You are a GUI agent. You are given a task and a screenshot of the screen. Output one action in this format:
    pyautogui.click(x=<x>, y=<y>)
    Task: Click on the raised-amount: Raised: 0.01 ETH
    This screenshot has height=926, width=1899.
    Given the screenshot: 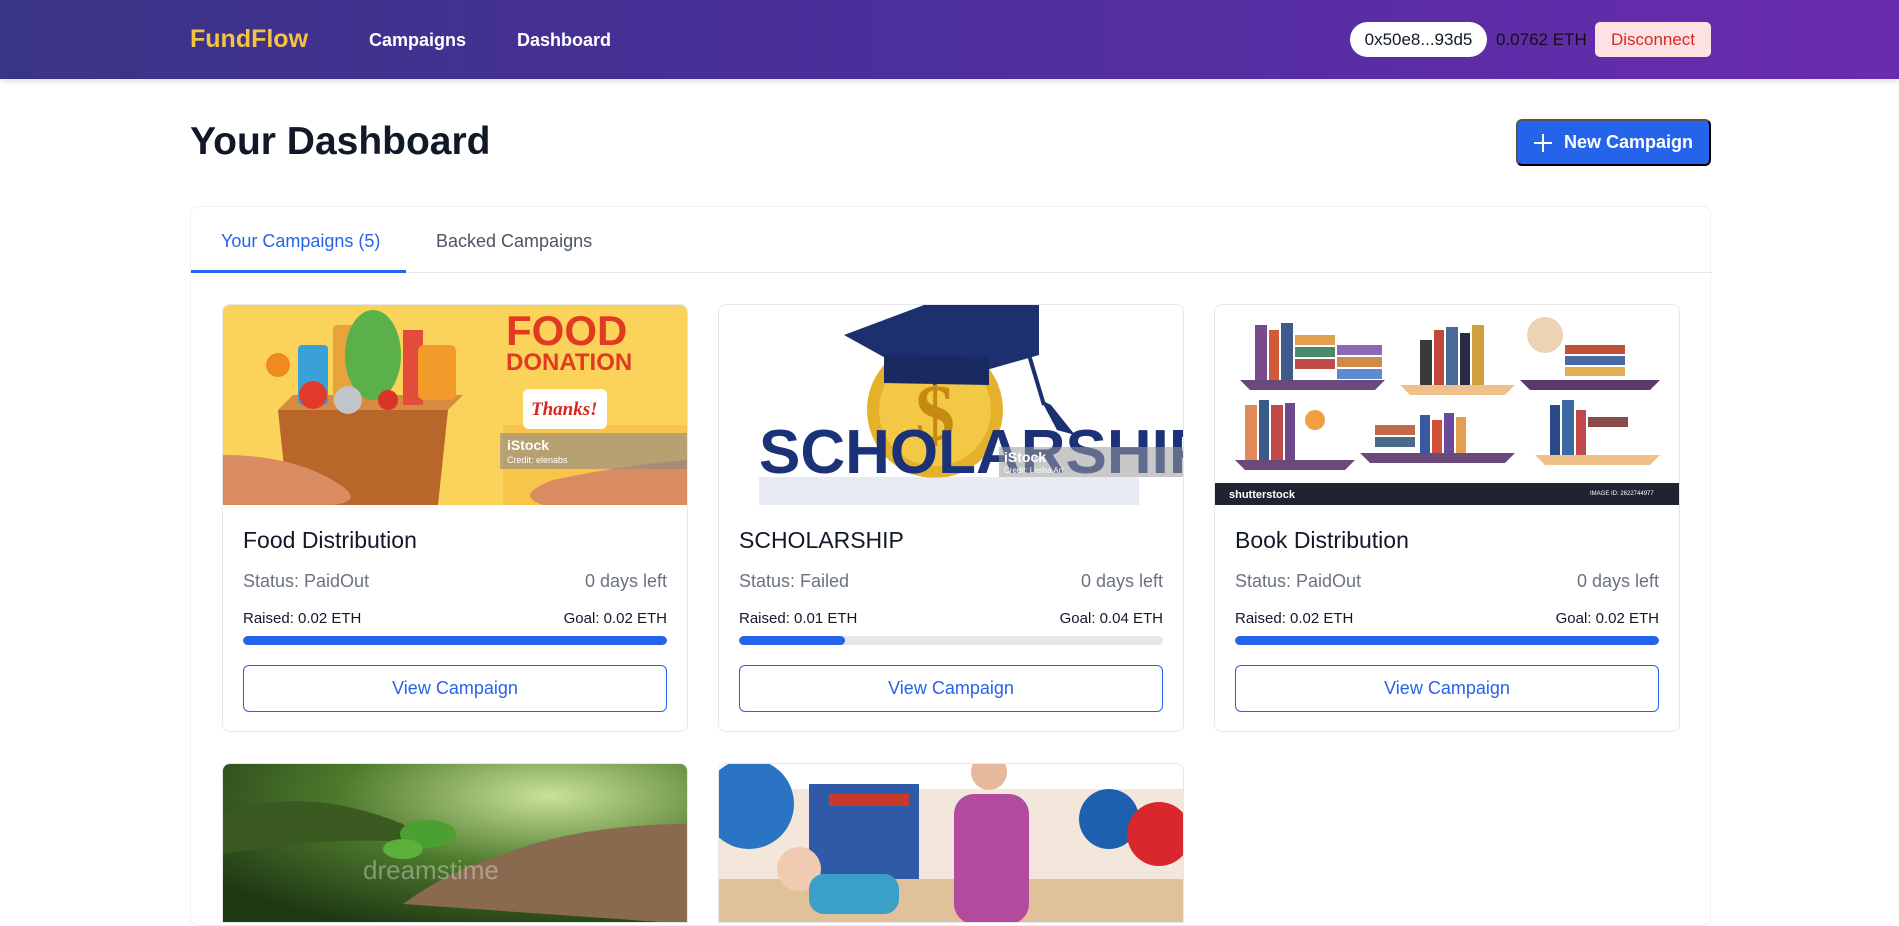 What is the action you would take?
    pyautogui.click(x=798, y=618)
    